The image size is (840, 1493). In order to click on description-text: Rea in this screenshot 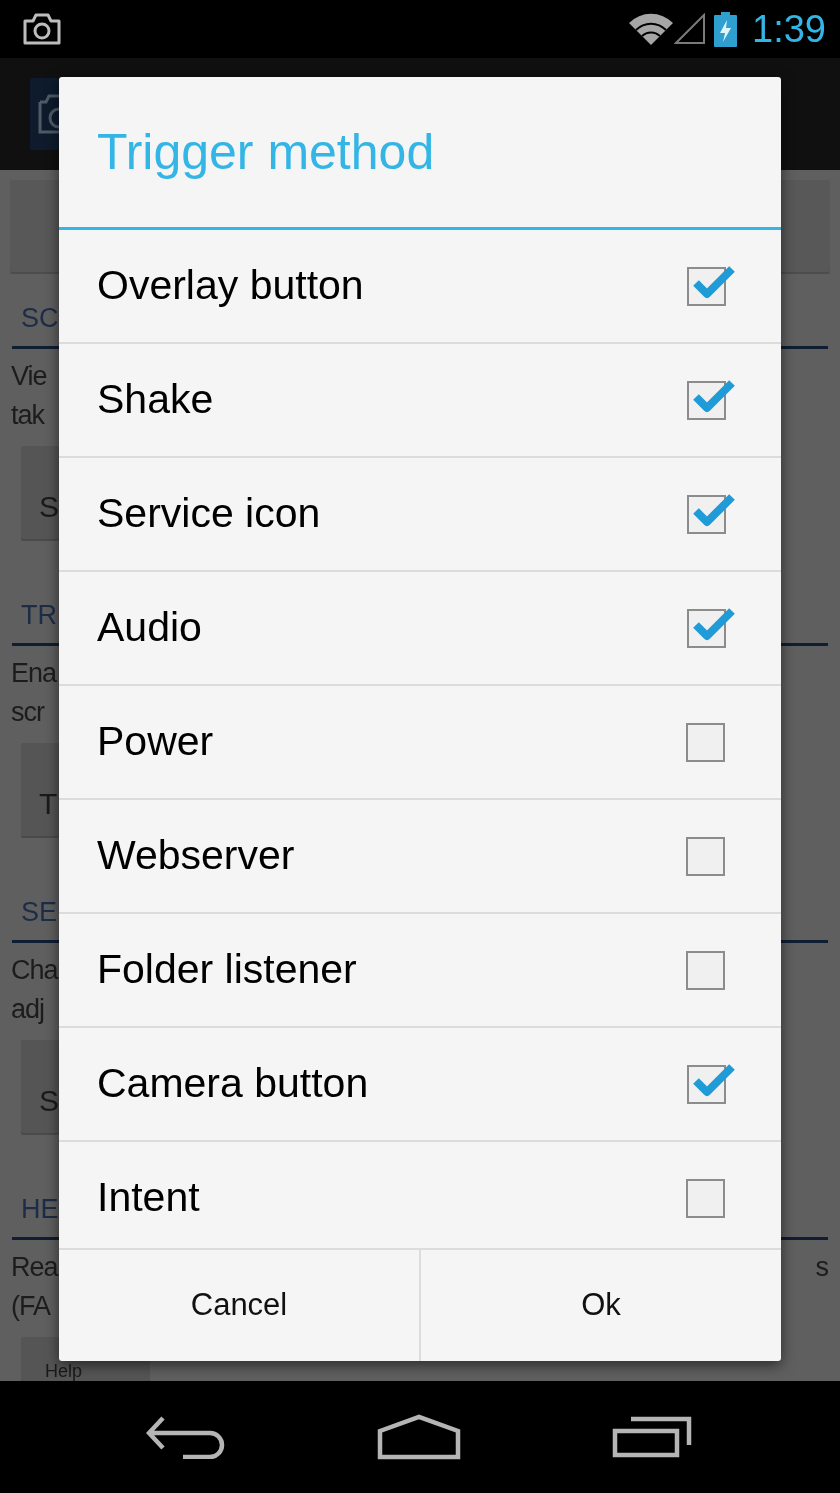, I will do `click(34, 1267)`.